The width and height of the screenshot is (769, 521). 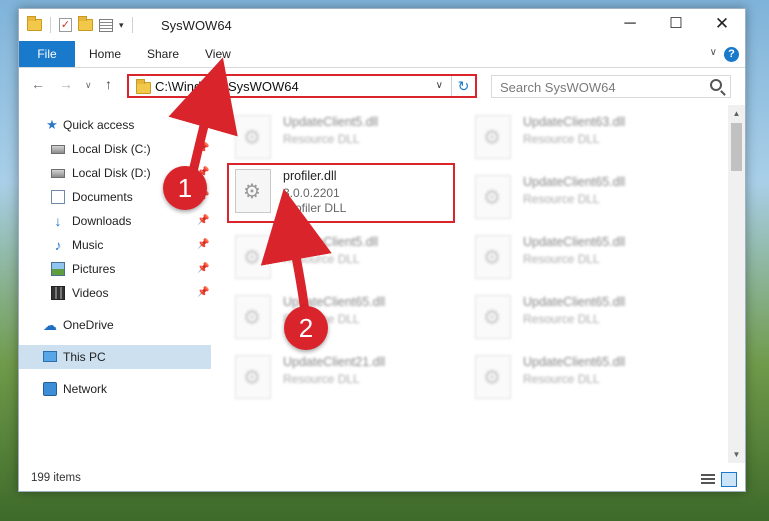 What do you see at coordinates (50, 356) in the screenshot?
I see `computer-icon` at bounding box center [50, 356].